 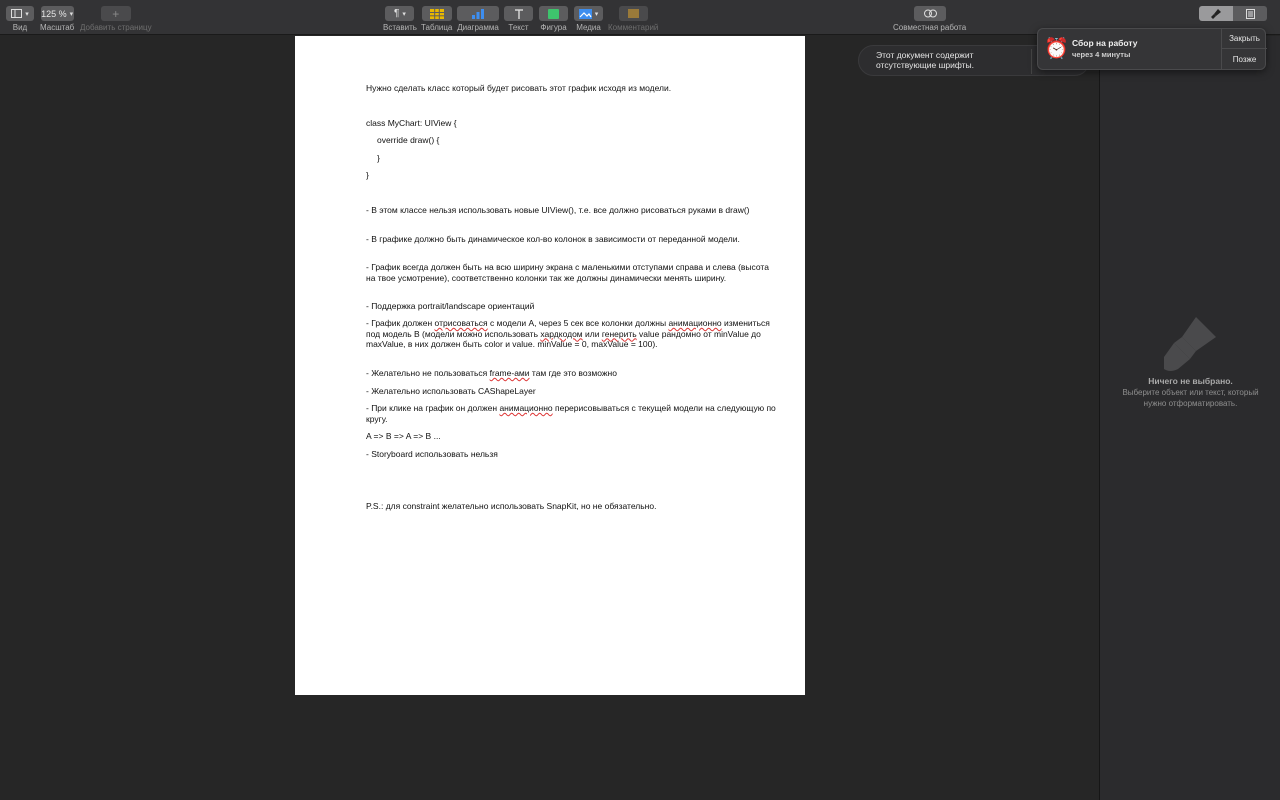 What do you see at coordinates (54, 13) in the screenshot?
I see `zoom-value: 125 %` at bounding box center [54, 13].